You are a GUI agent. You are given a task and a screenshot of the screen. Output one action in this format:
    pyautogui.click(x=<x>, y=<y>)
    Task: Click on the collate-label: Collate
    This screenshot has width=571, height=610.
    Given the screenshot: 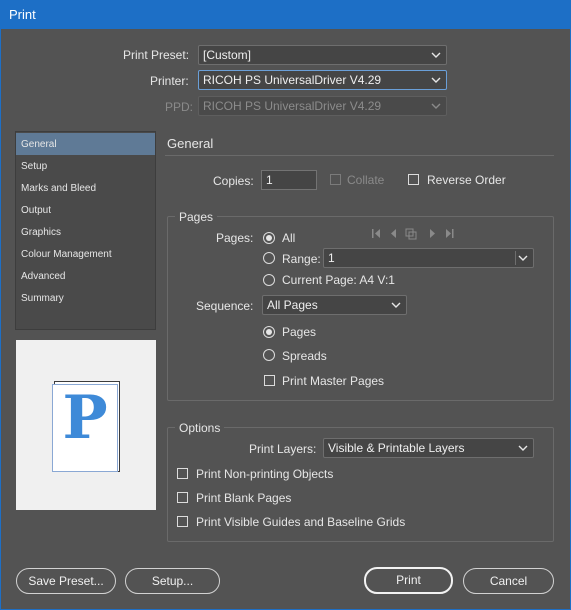 What is the action you would take?
    pyautogui.click(x=366, y=180)
    